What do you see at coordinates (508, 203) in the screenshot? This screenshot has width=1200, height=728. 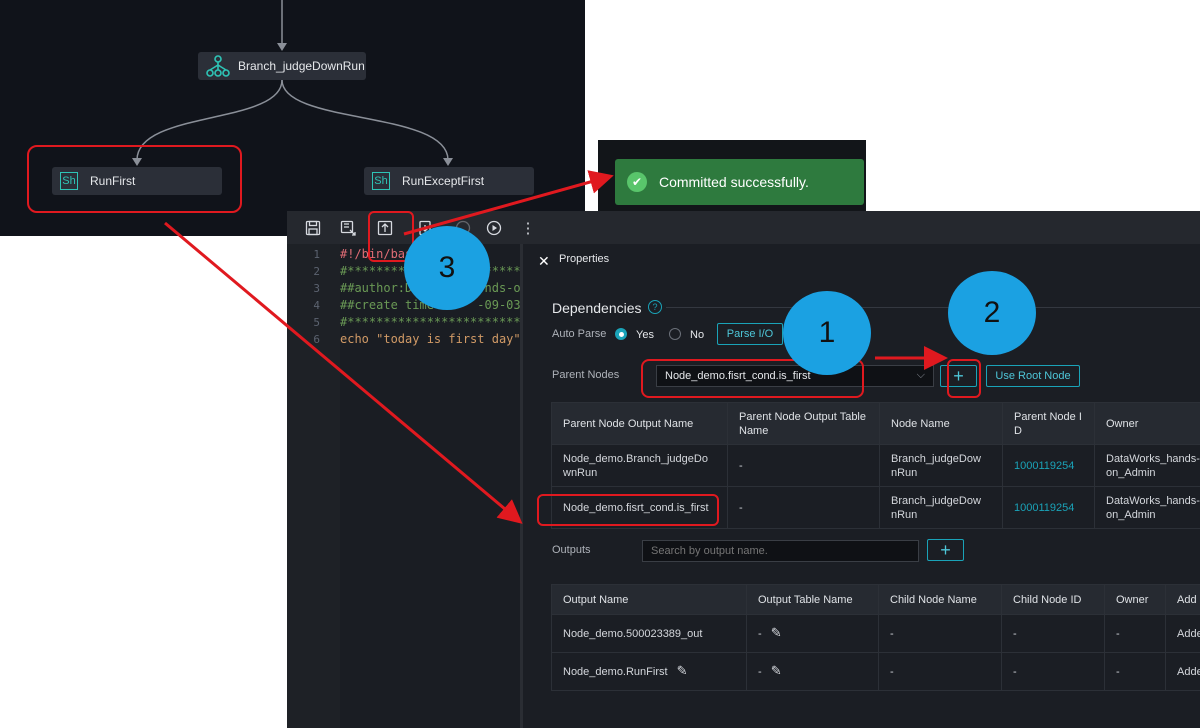 I see `arrow-to-toast` at bounding box center [508, 203].